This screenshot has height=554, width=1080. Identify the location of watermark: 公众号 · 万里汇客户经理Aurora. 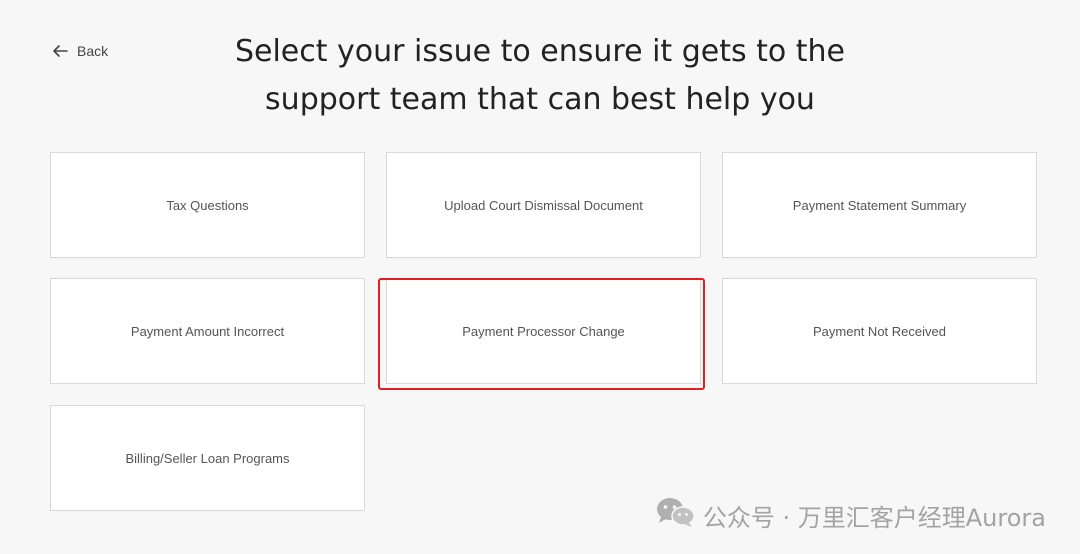
(850, 515).